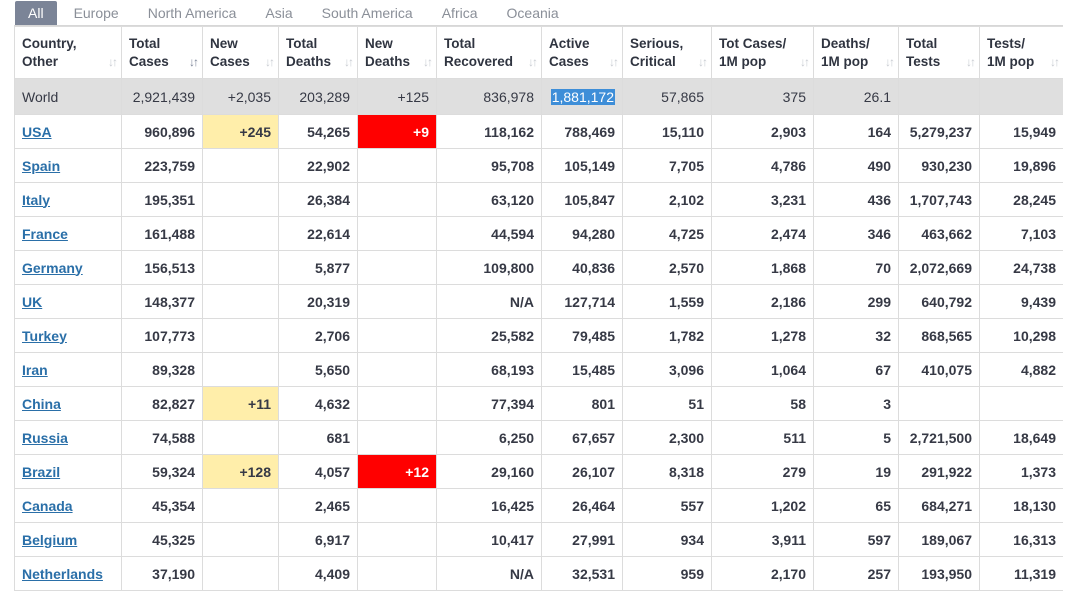  I want to click on column-header-serious-critical: Serious, Critical ↓↑, so click(667, 52).